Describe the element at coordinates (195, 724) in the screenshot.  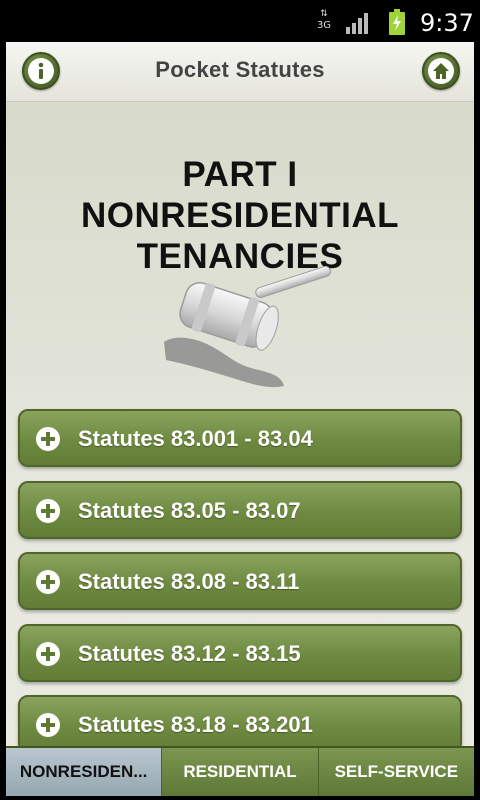
I see `statute-item-label: Statutes 83.18 - 83.201` at that location.